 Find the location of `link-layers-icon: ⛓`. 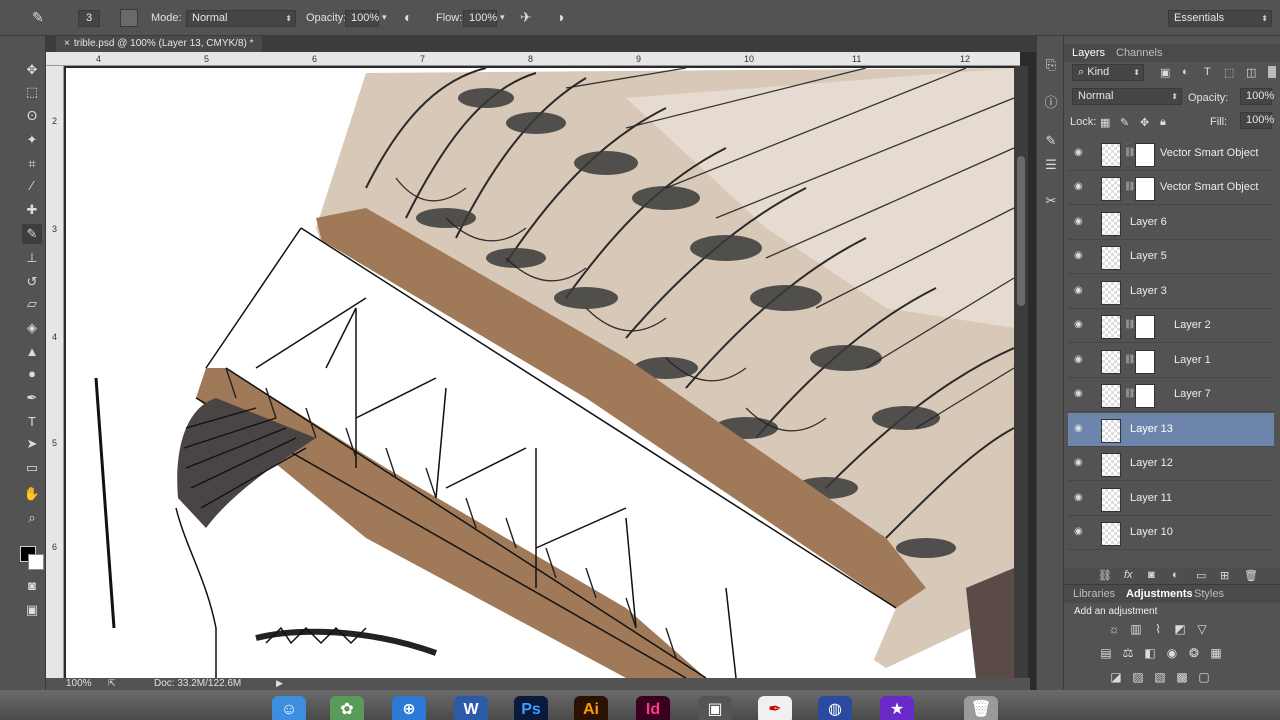

link-layers-icon: ⛓ is located at coordinates (1105, 575).